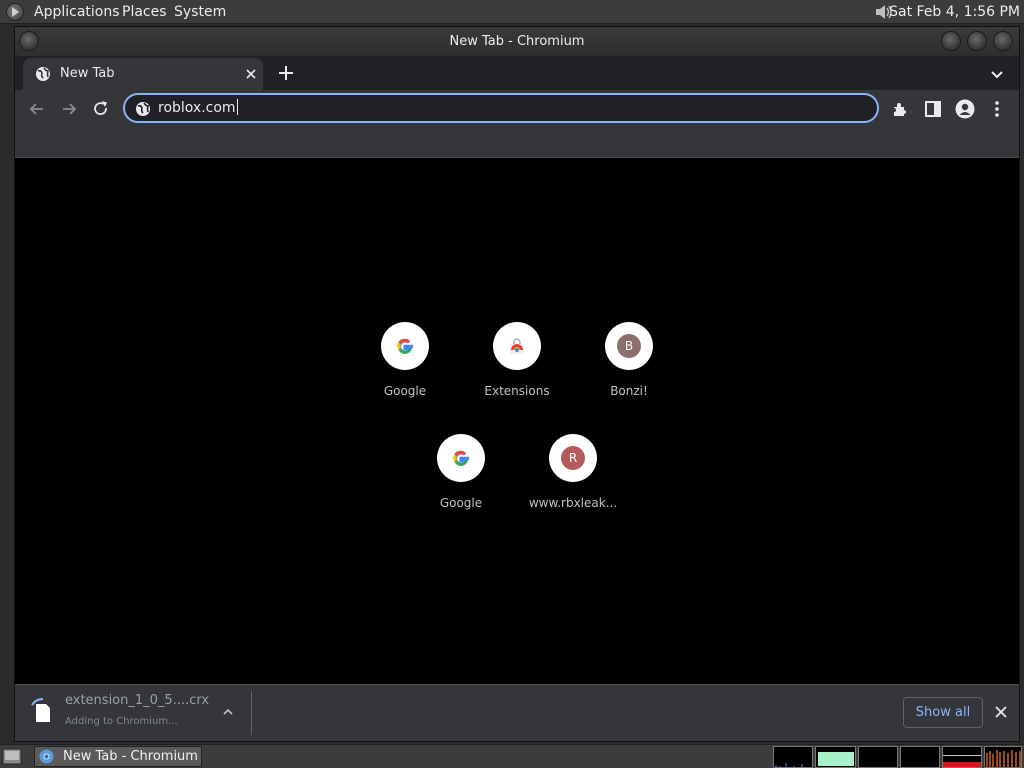  What do you see at coordinates (517, 391) in the screenshot?
I see `shortcut-label: Extensions` at bounding box center [517, 391].